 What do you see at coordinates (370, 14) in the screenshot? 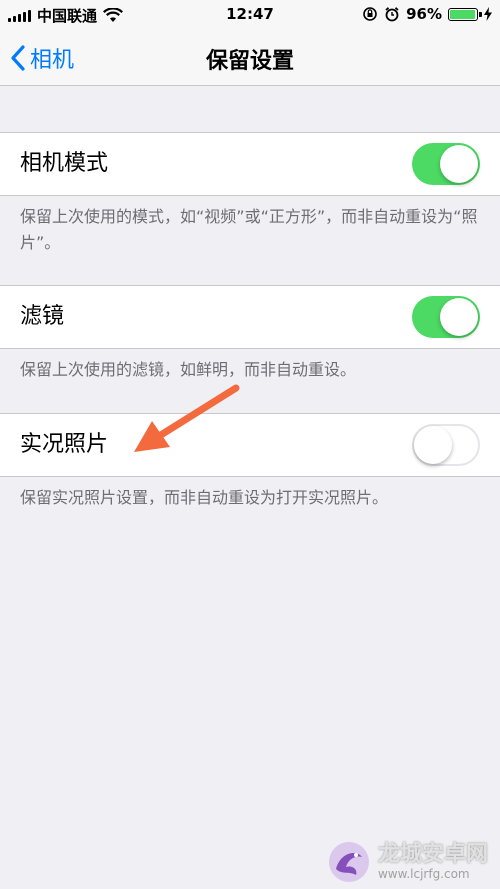
I see `orientation-lock-icon` at bounding box center [370, 14].